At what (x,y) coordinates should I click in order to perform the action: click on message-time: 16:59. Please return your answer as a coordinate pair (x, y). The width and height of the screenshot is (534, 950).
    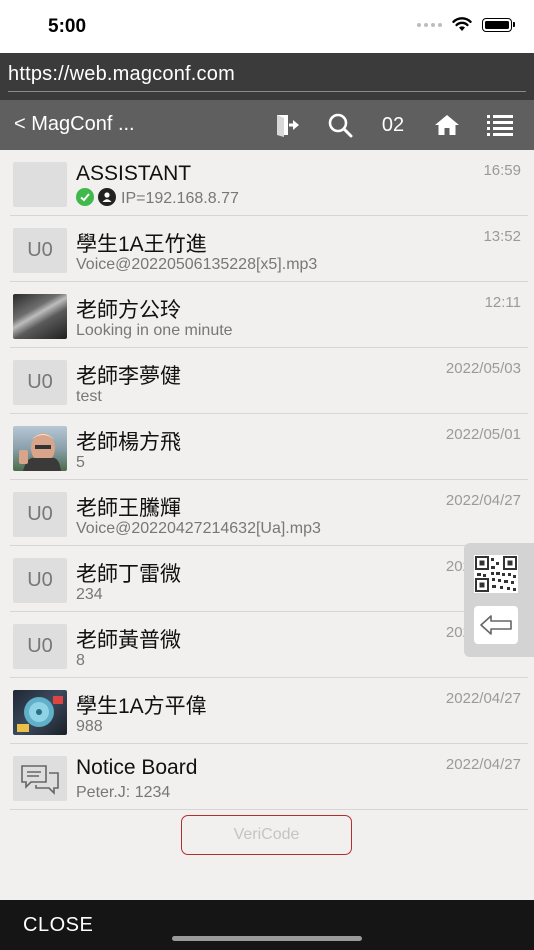
    Looking at the image, I should click on (502, 170).